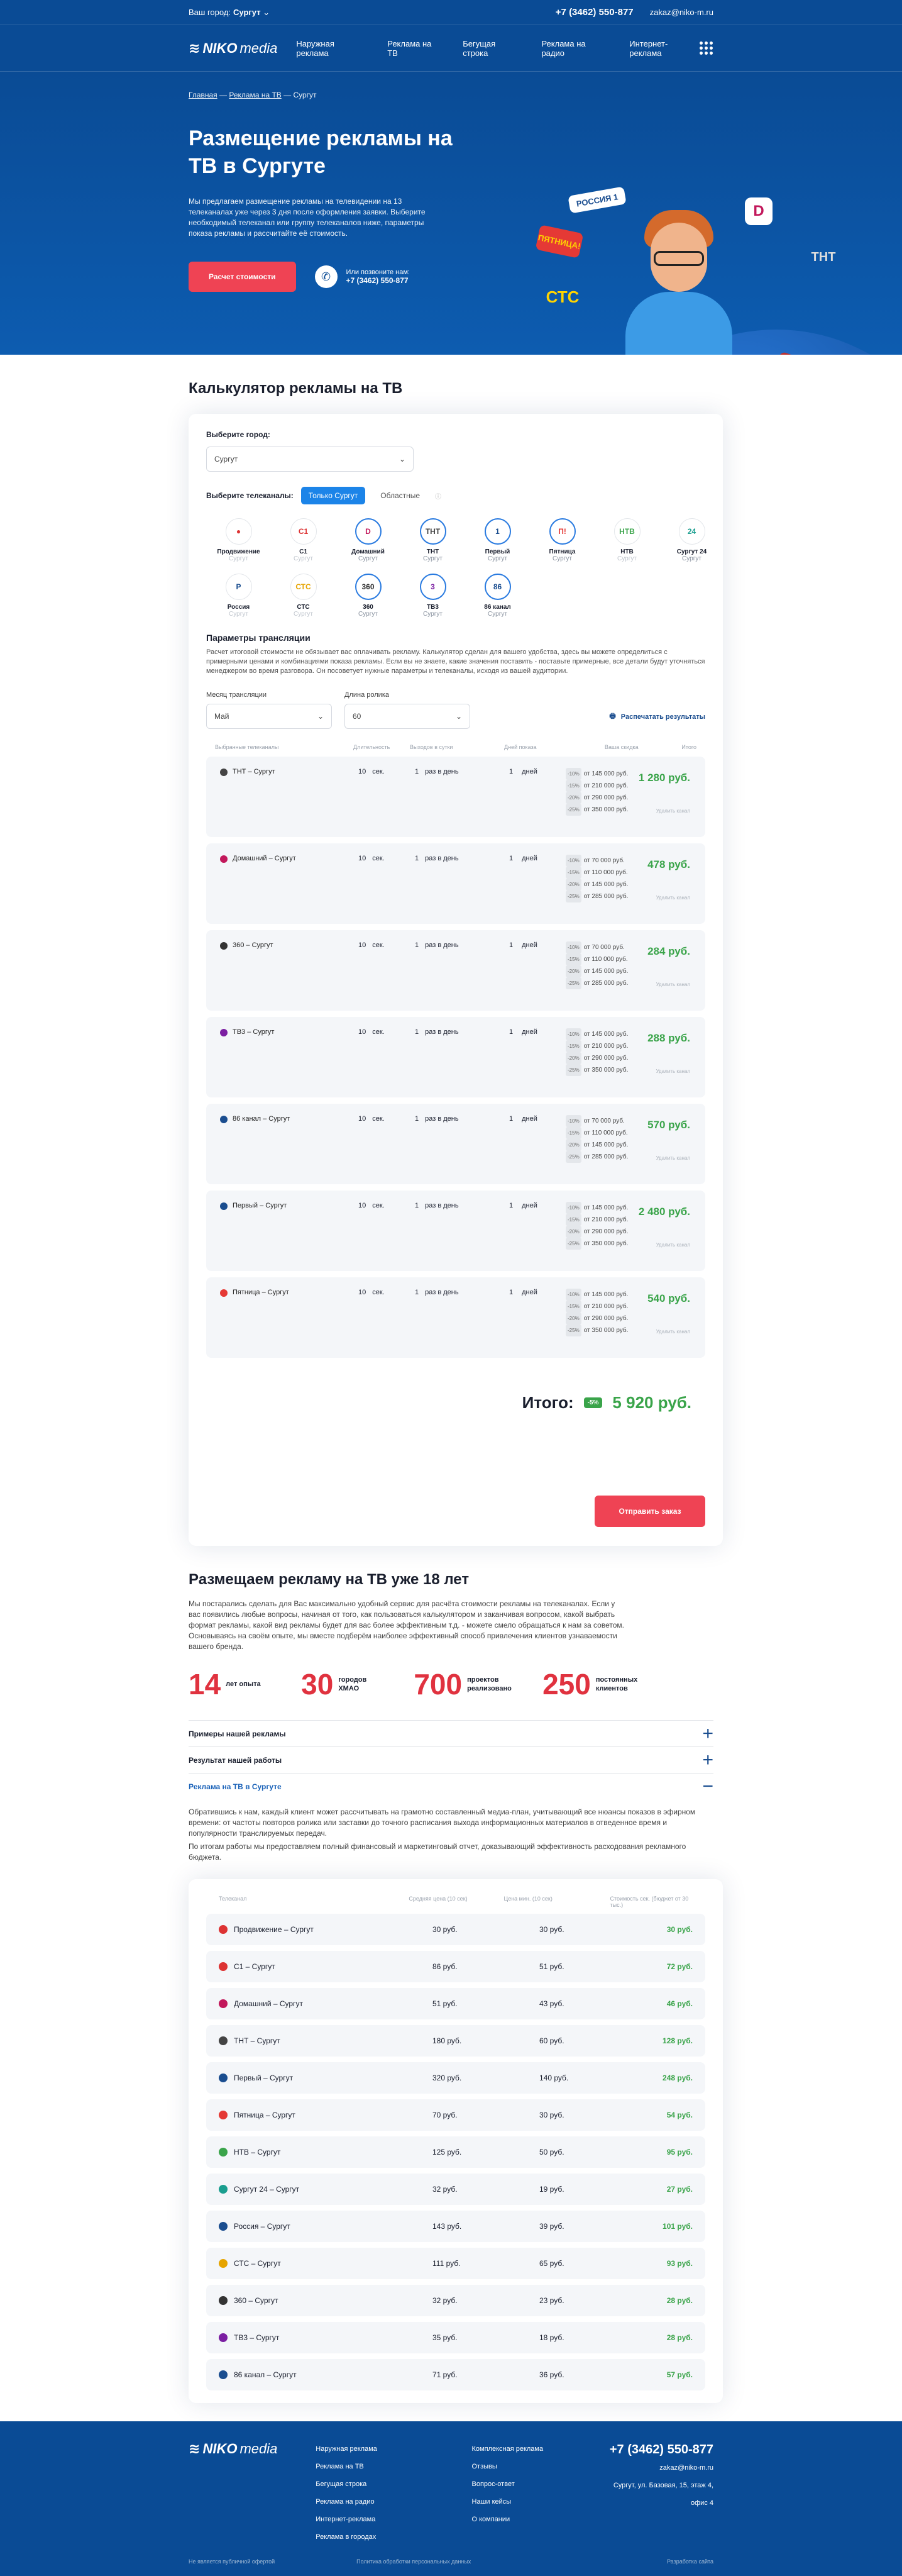  Describe the element at coordinates (535, 2519) in the screenshot. I see `footer-link: О компании` at that location.